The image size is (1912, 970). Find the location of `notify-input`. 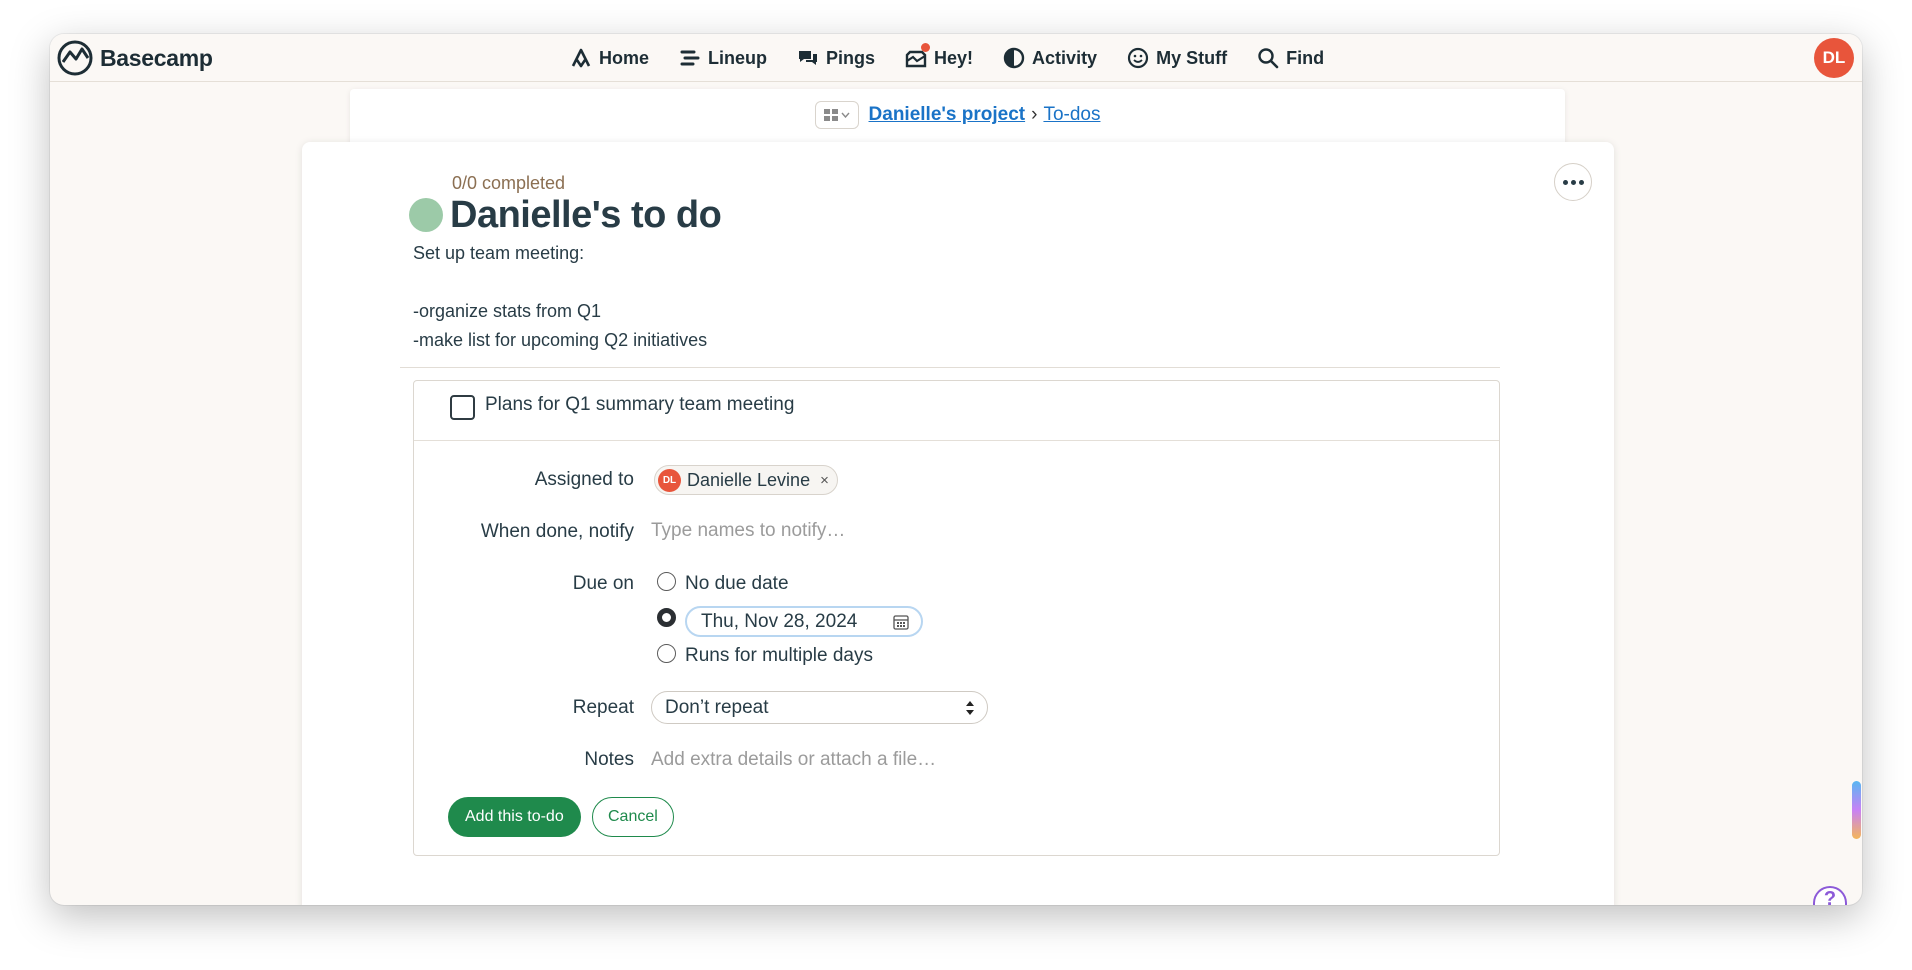

notify-input is located at coordinates (901, 531).